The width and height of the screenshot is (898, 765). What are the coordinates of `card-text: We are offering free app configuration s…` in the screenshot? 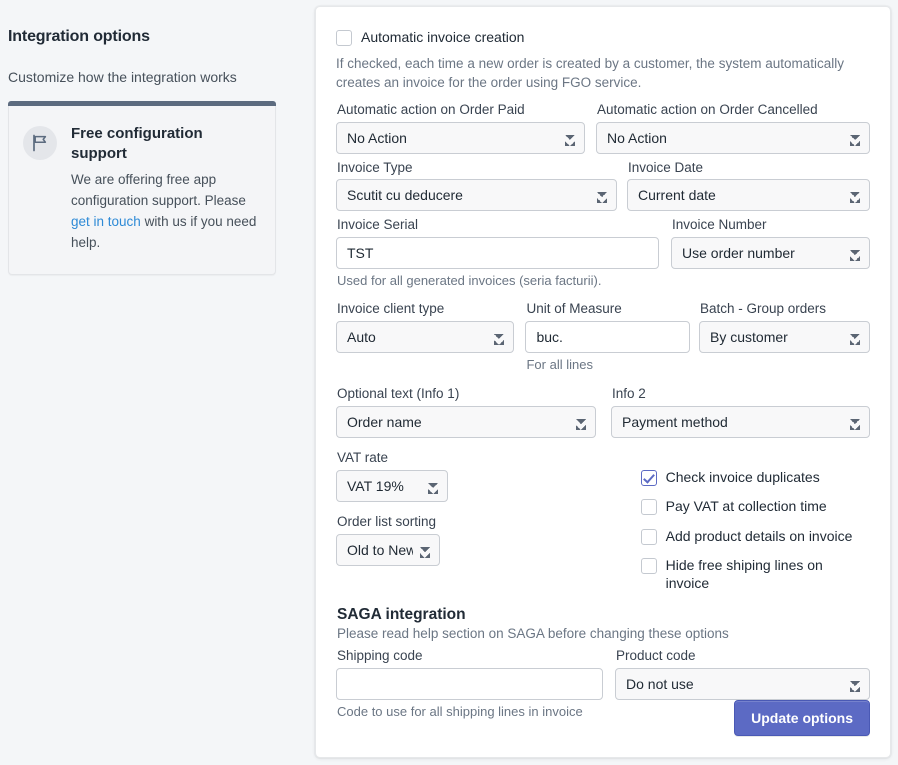 It's located at (165, 212).